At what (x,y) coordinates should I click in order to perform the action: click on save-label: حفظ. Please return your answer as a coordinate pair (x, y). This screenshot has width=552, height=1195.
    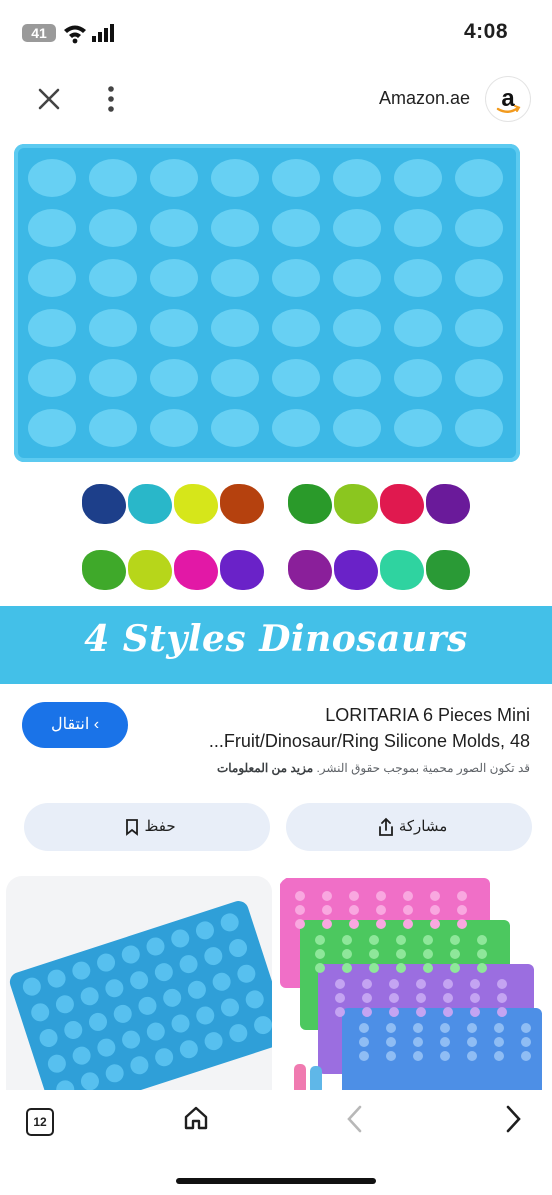
    Looking at the image, I should click on (160, 826).